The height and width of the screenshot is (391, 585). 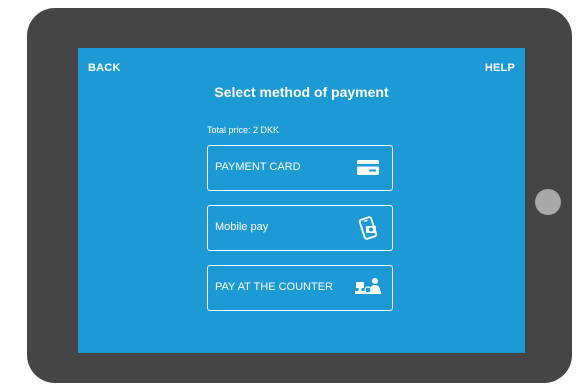 What do you see at coordinates (368, 168) in the screenshot?
I see `credit-card-icon` at bounding box center [368, 168].